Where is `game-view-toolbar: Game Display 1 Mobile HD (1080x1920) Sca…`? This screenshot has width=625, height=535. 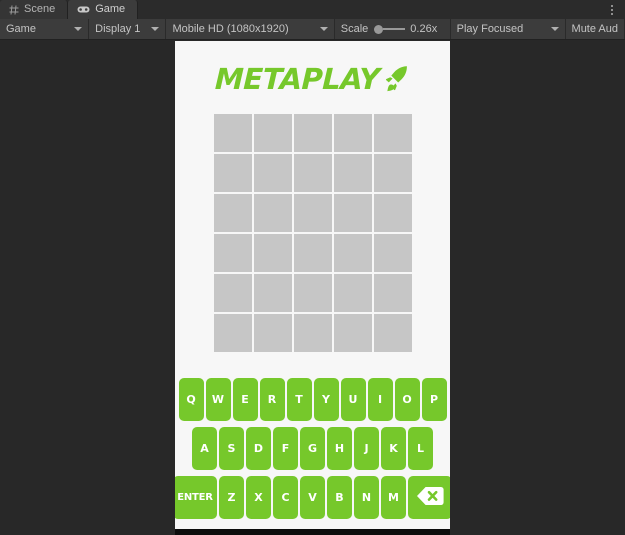
game-view-toolbar: Game Display 1 Mobile HD (1080x1920) Sca… is located at coordinates (312, 29).